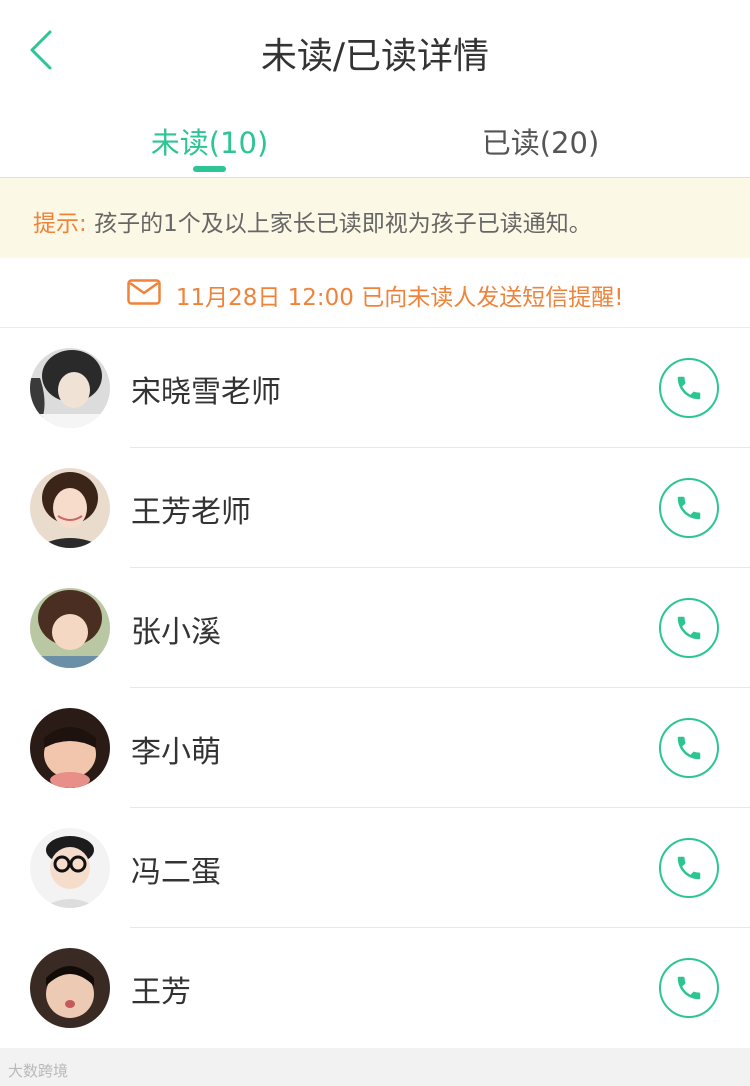  Describe the element at coordinates (375, 988) in the screenshot. I see `list-item: 王芳` at that location.